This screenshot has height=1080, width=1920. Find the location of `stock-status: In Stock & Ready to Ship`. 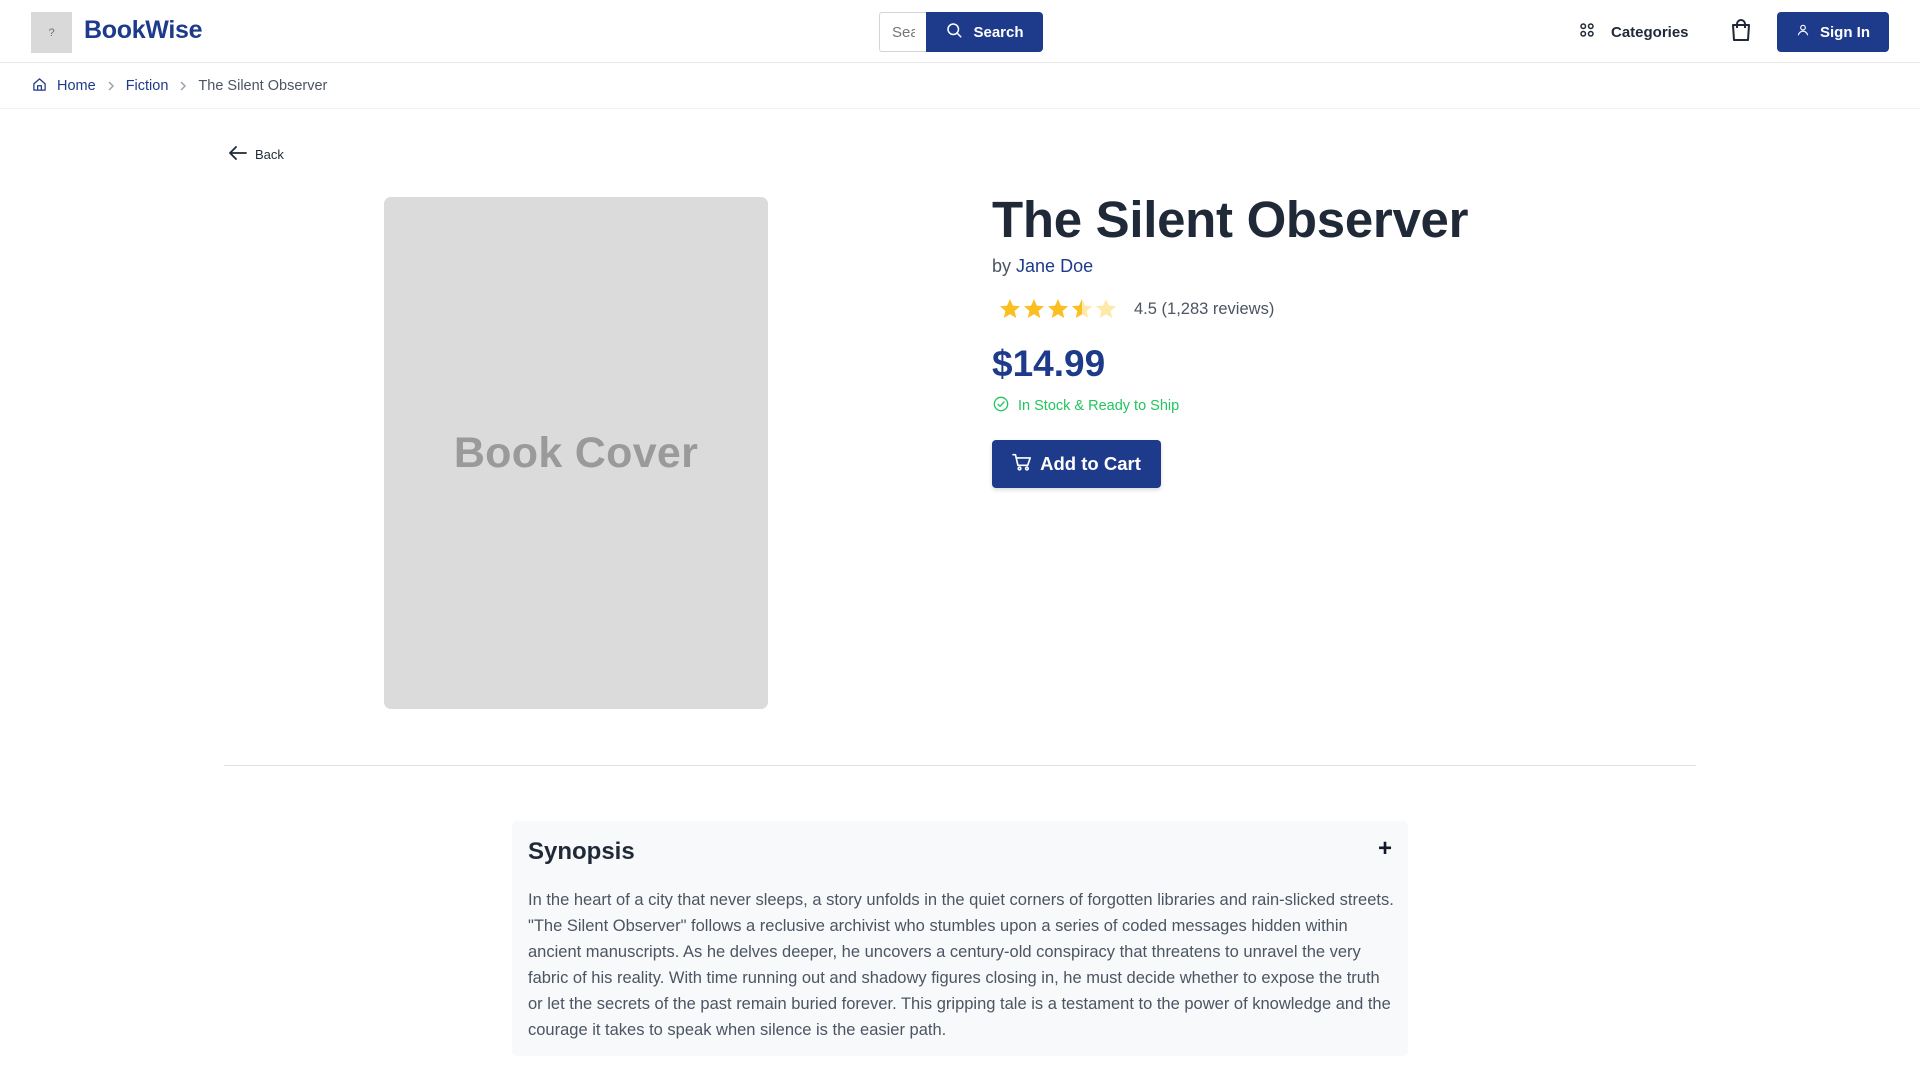

stock-status: In Stock & Ready to Ship is located at coordinates (1086, 406).